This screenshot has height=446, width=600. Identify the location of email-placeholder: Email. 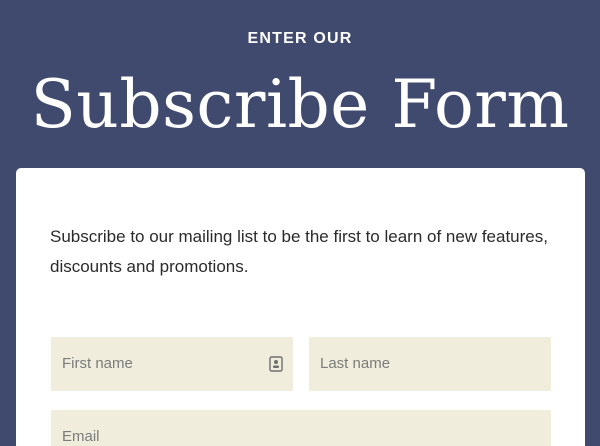
(81, 436).